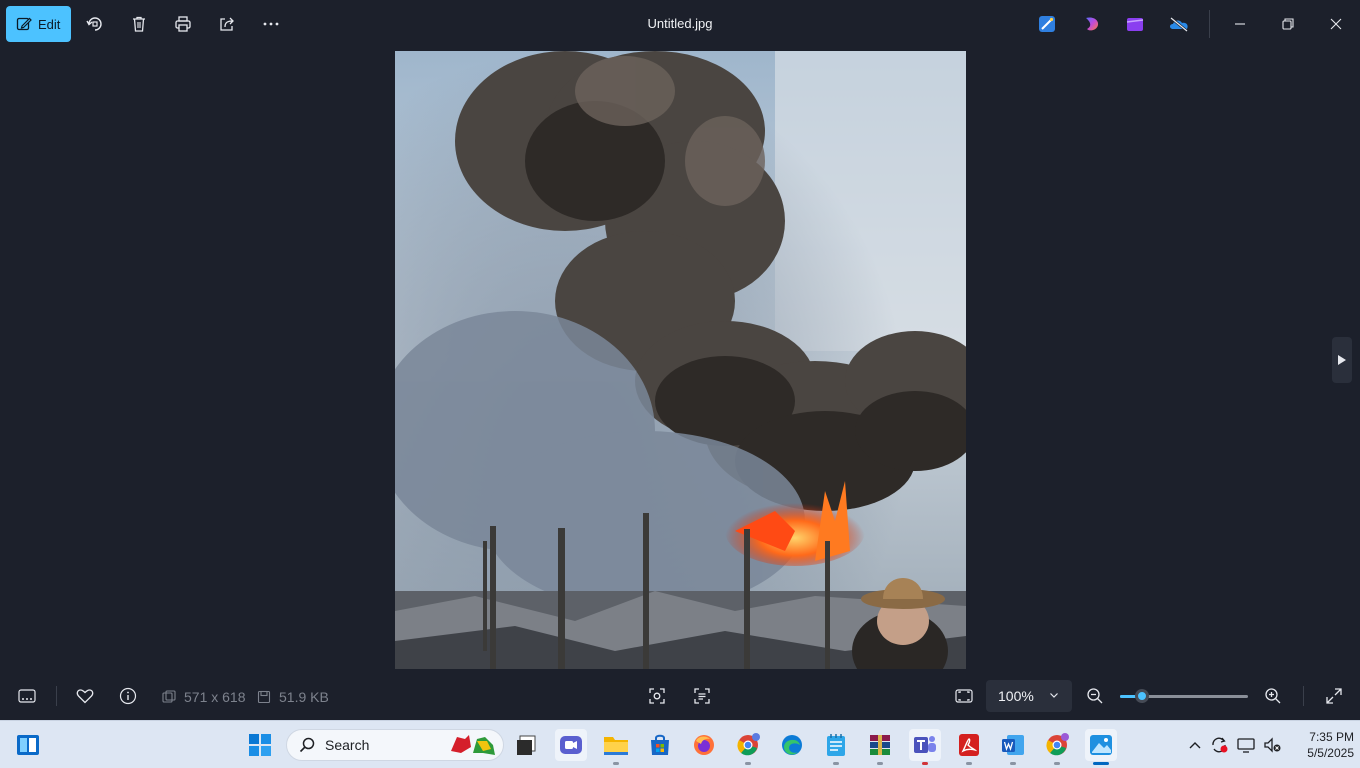 This screenshot has height=768, width=1360. What do you see at coordinates (660, 745) in the screenshot?
I see `taskbar-app-store` at bounding box center [660, 745].